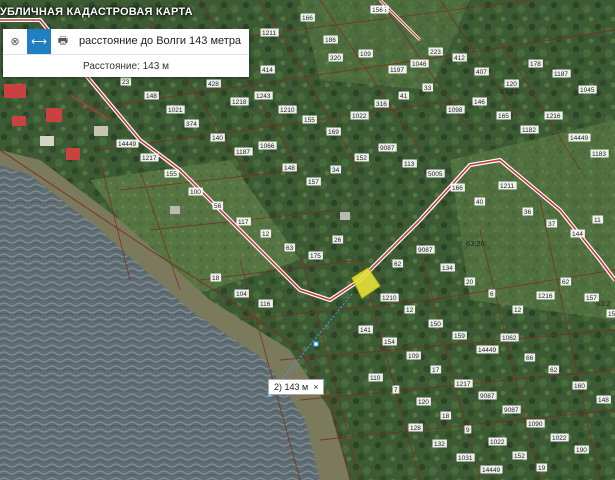 The height and width of the screenshot is (480, 615). What do you see at coordinates (396, 390) in the screenshot?
I see `plot-label: 7` at bounding box center [396, 390].